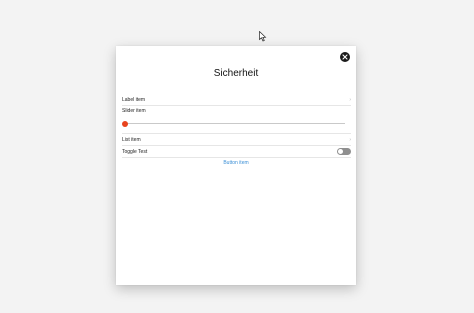 The image size is (474, 313). Describe the element at coordinates (340, 151) in the screenshot. I see `toggle-knob` at that location.